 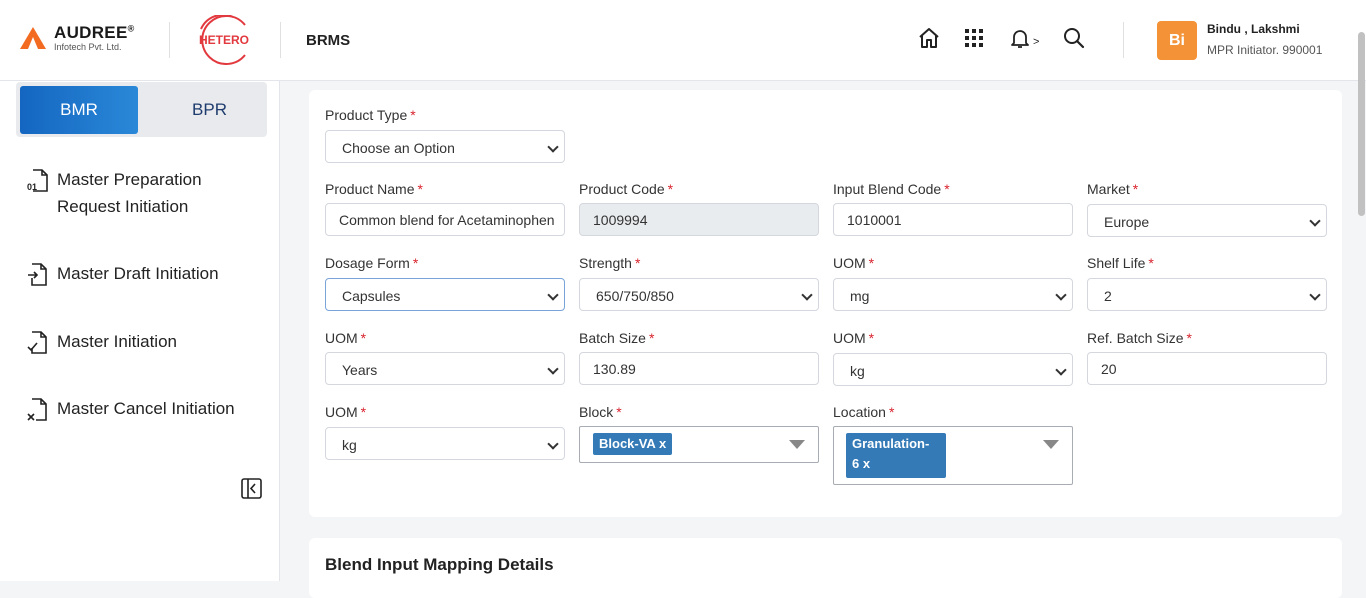 What do you see at coordinates (699, 368) in the screenshot?
I see `batch-size-input: 130.89` at bounding box center [699, 368].